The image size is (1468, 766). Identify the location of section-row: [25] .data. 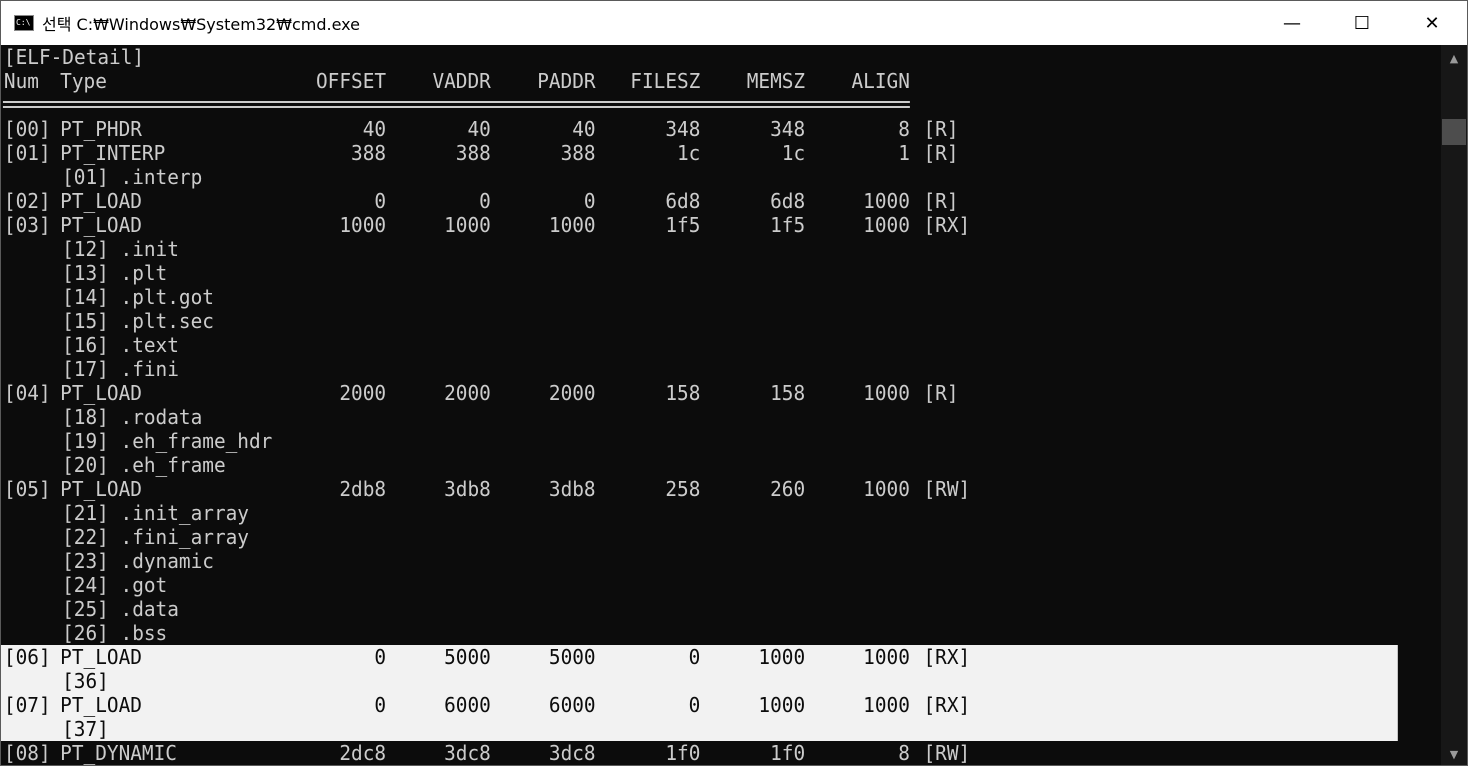
(699, 609).